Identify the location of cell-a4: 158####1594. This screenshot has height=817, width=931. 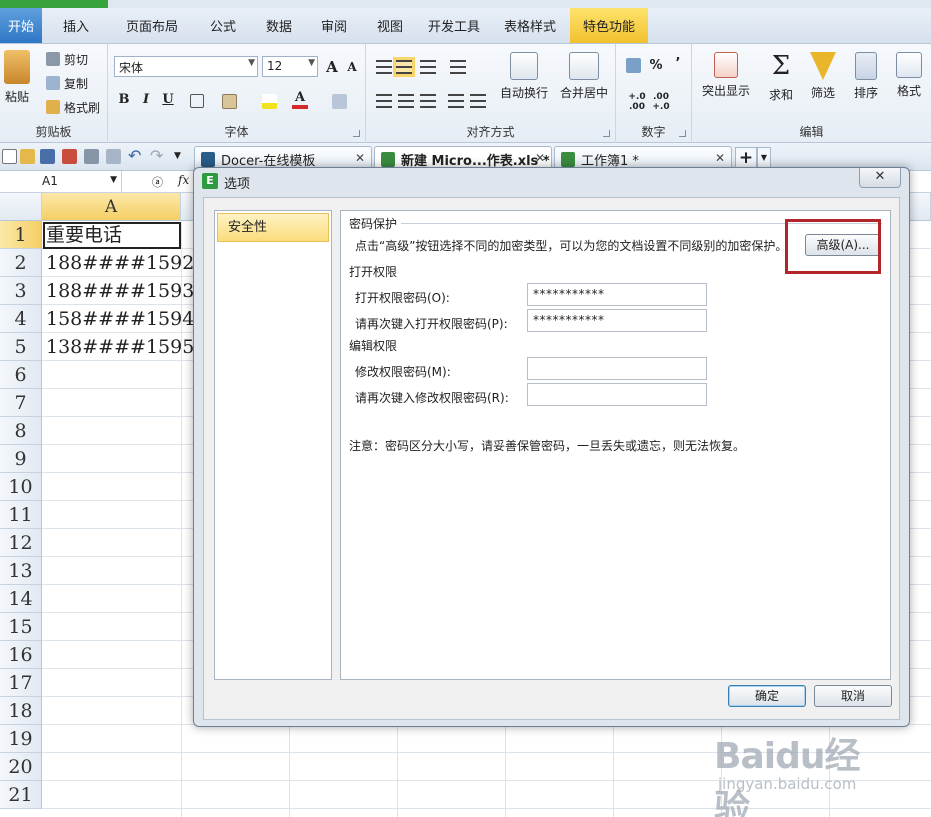
(118, 319).